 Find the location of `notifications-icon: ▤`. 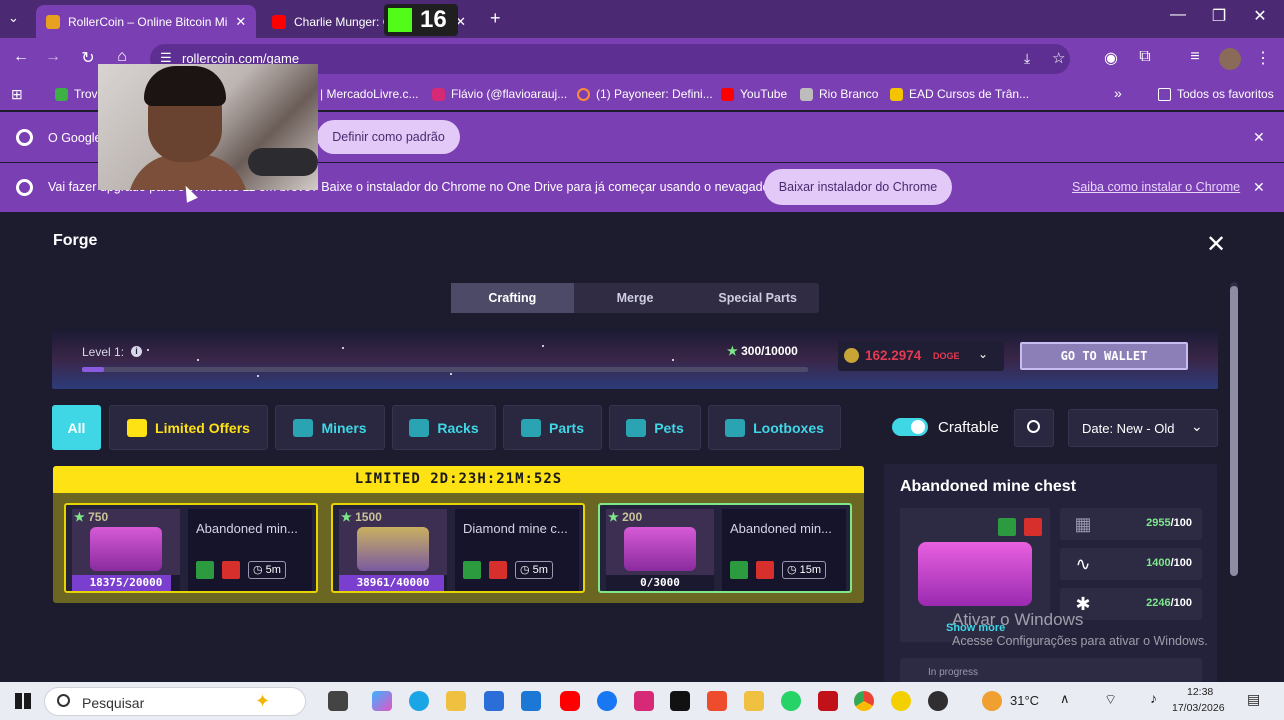

notifications-icon: ▤ is located at coordinates (1253, 699).